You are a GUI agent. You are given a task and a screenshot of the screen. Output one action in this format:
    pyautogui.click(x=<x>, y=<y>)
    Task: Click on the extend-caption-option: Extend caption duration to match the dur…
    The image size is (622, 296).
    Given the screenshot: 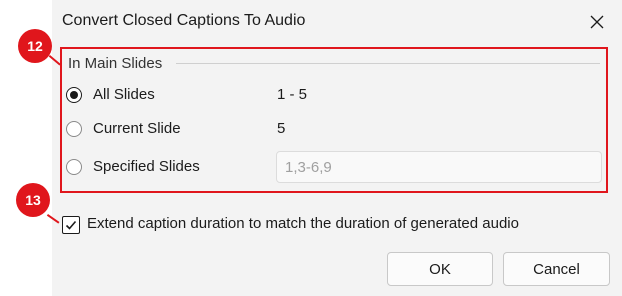 What is the action you would take?
    pyautogui.click(x=322, y=225)
    